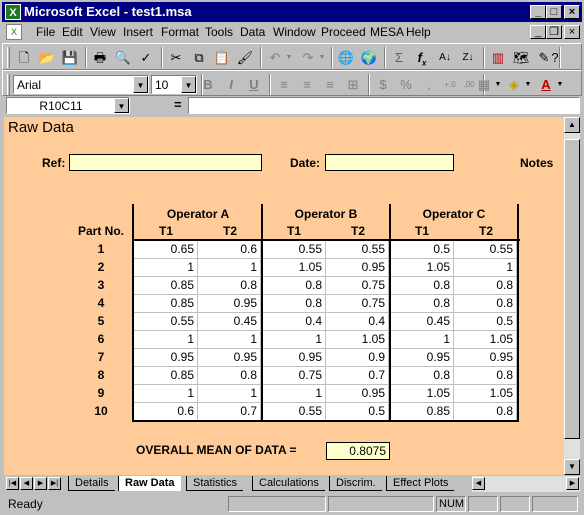  I want to click on scroll-left-icon: ◀, so click(478, 483).